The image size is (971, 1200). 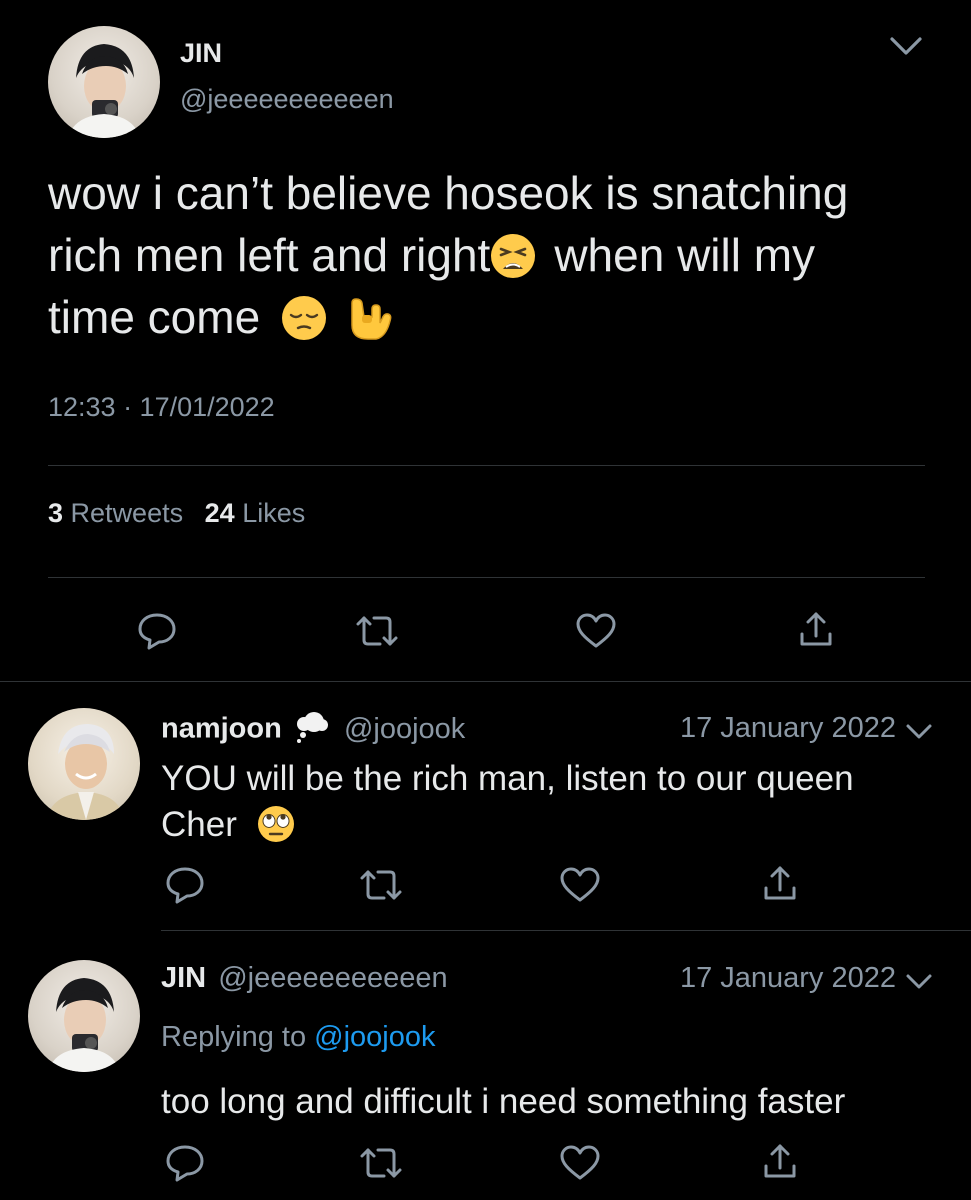 What do you see at coordinates (498, 317) in the screenshot?
I see `tweet-text-line: time come` at bounding box center [498, 317].